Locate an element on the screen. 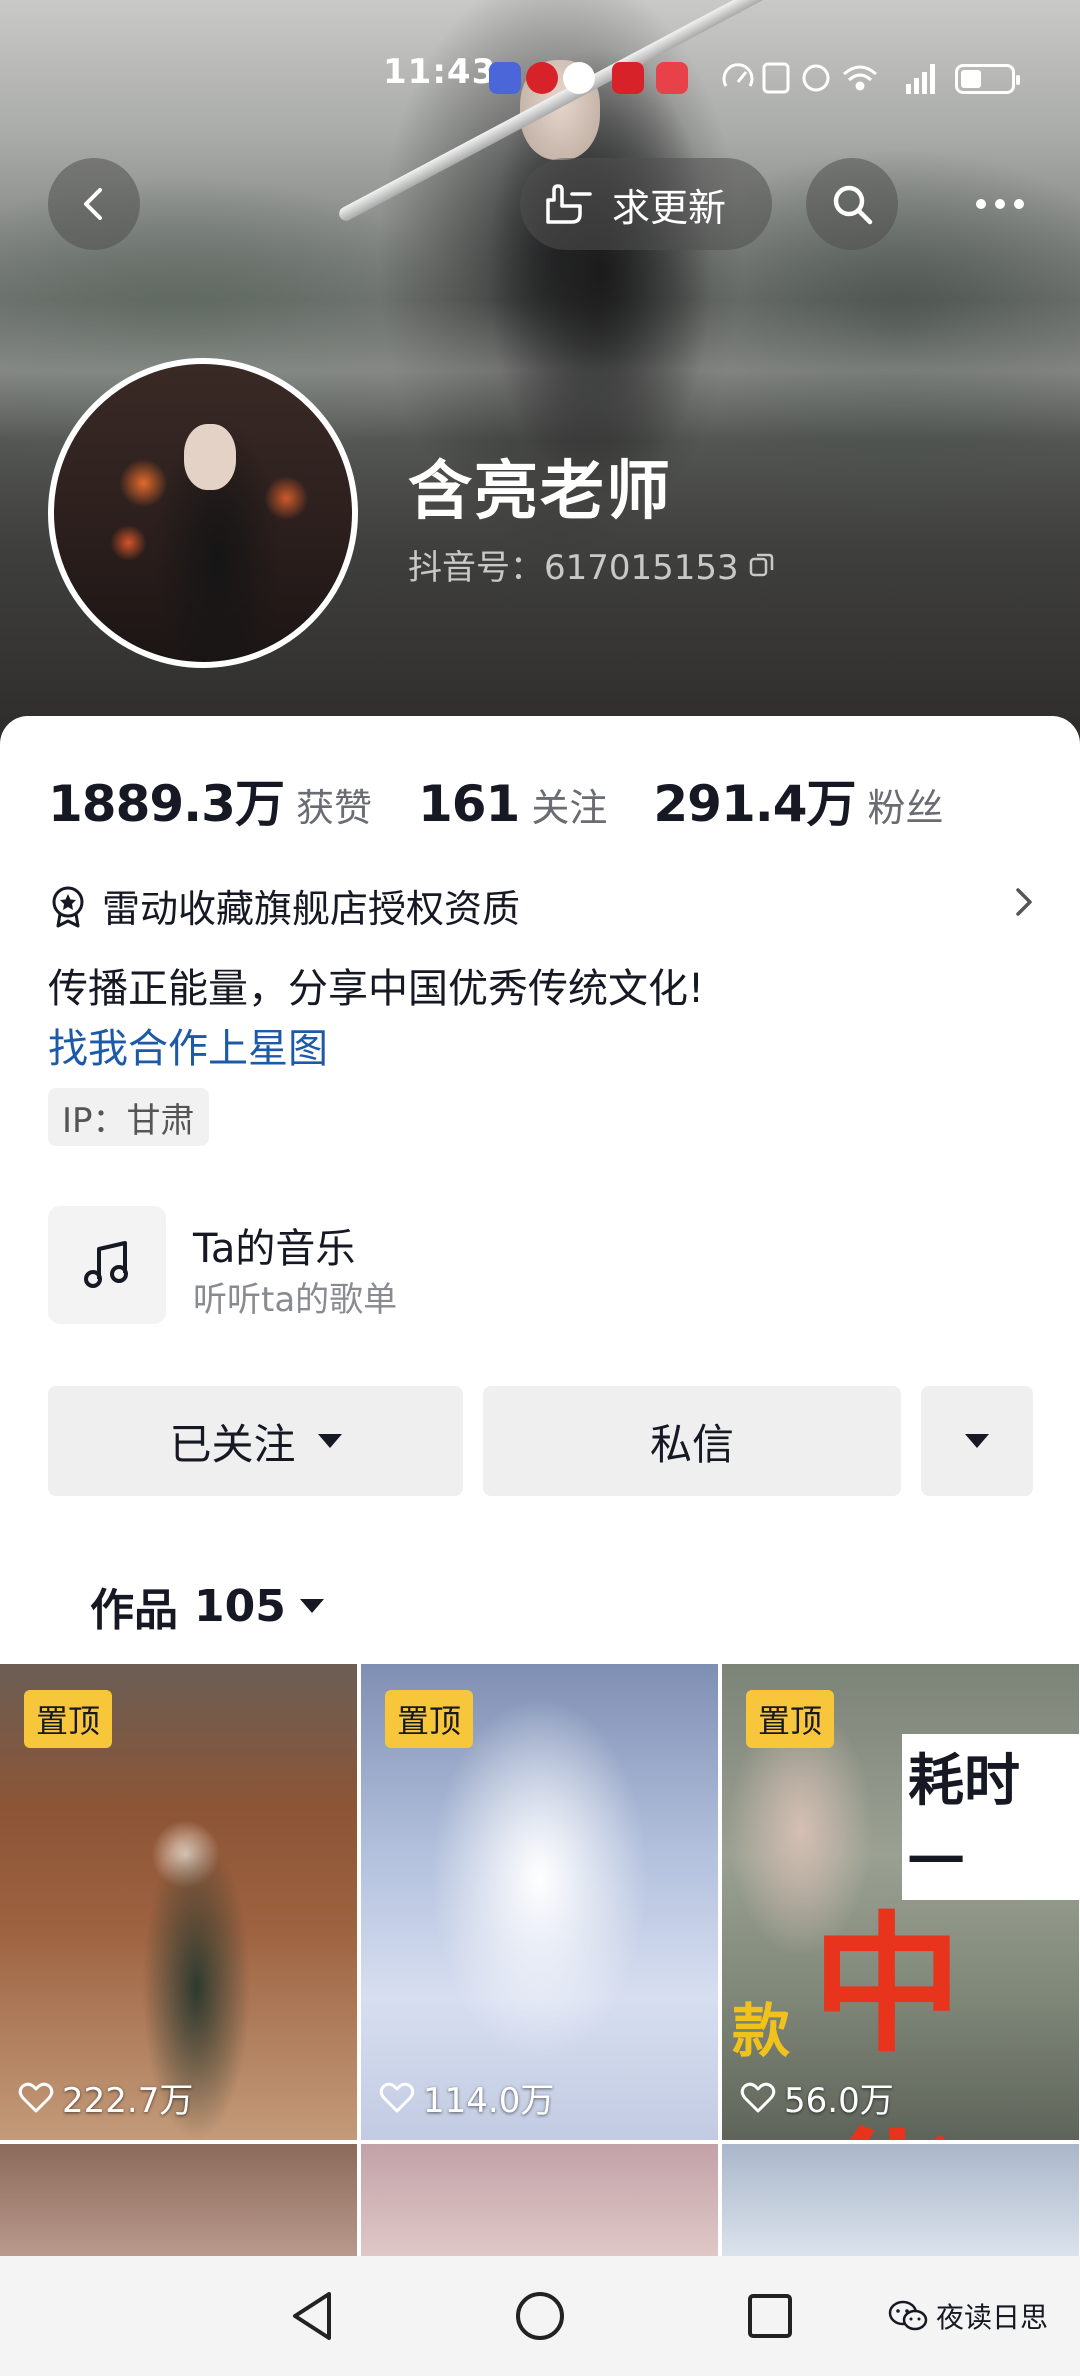 The height and width of the screenshot is (2376, 1080). video-likes: 56.0万 is located at coordinates (817, 2097).